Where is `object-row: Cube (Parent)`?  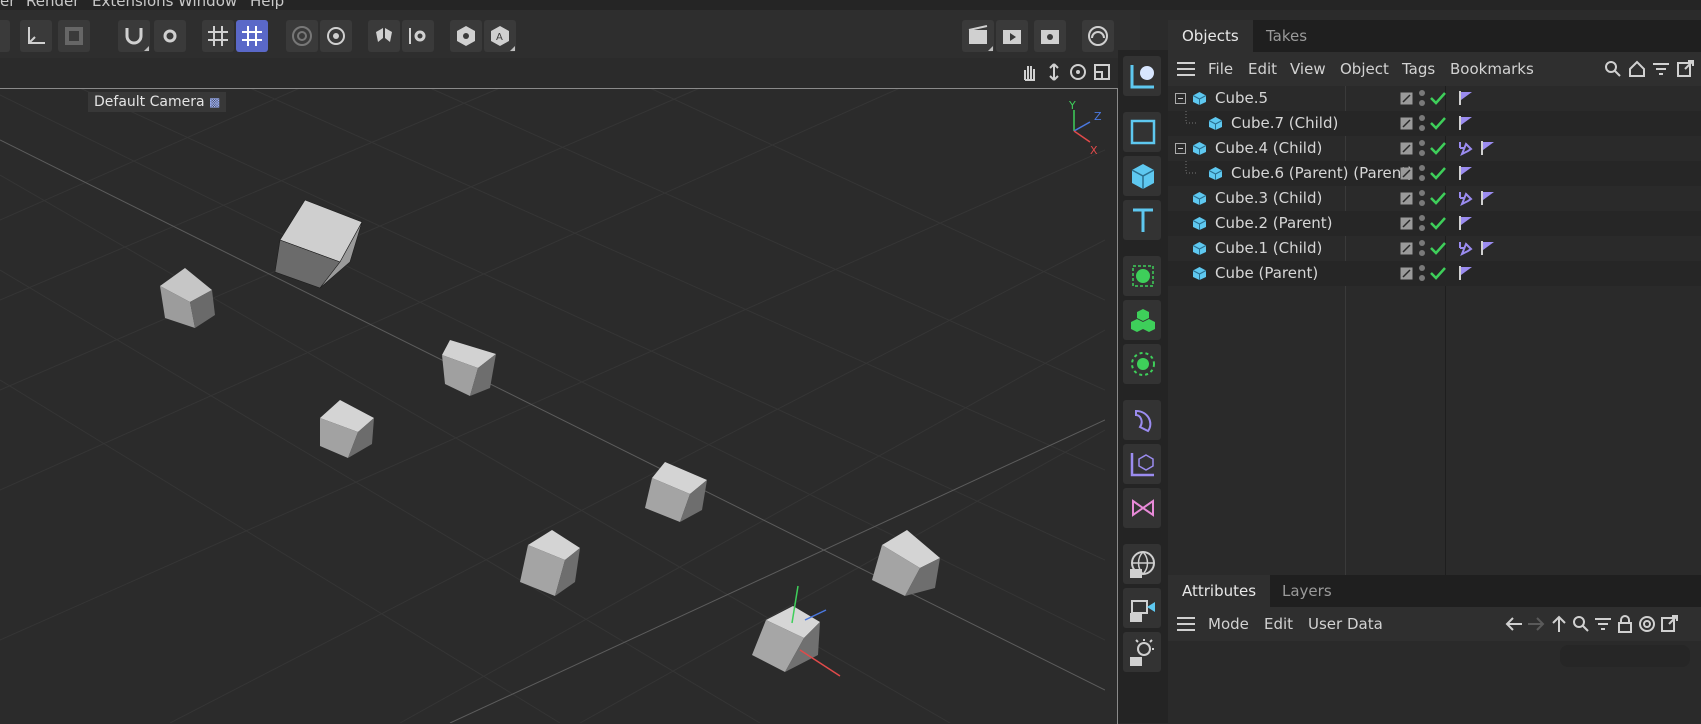 object-row: Cube (Parent) is located at coordinates (1434, 273).